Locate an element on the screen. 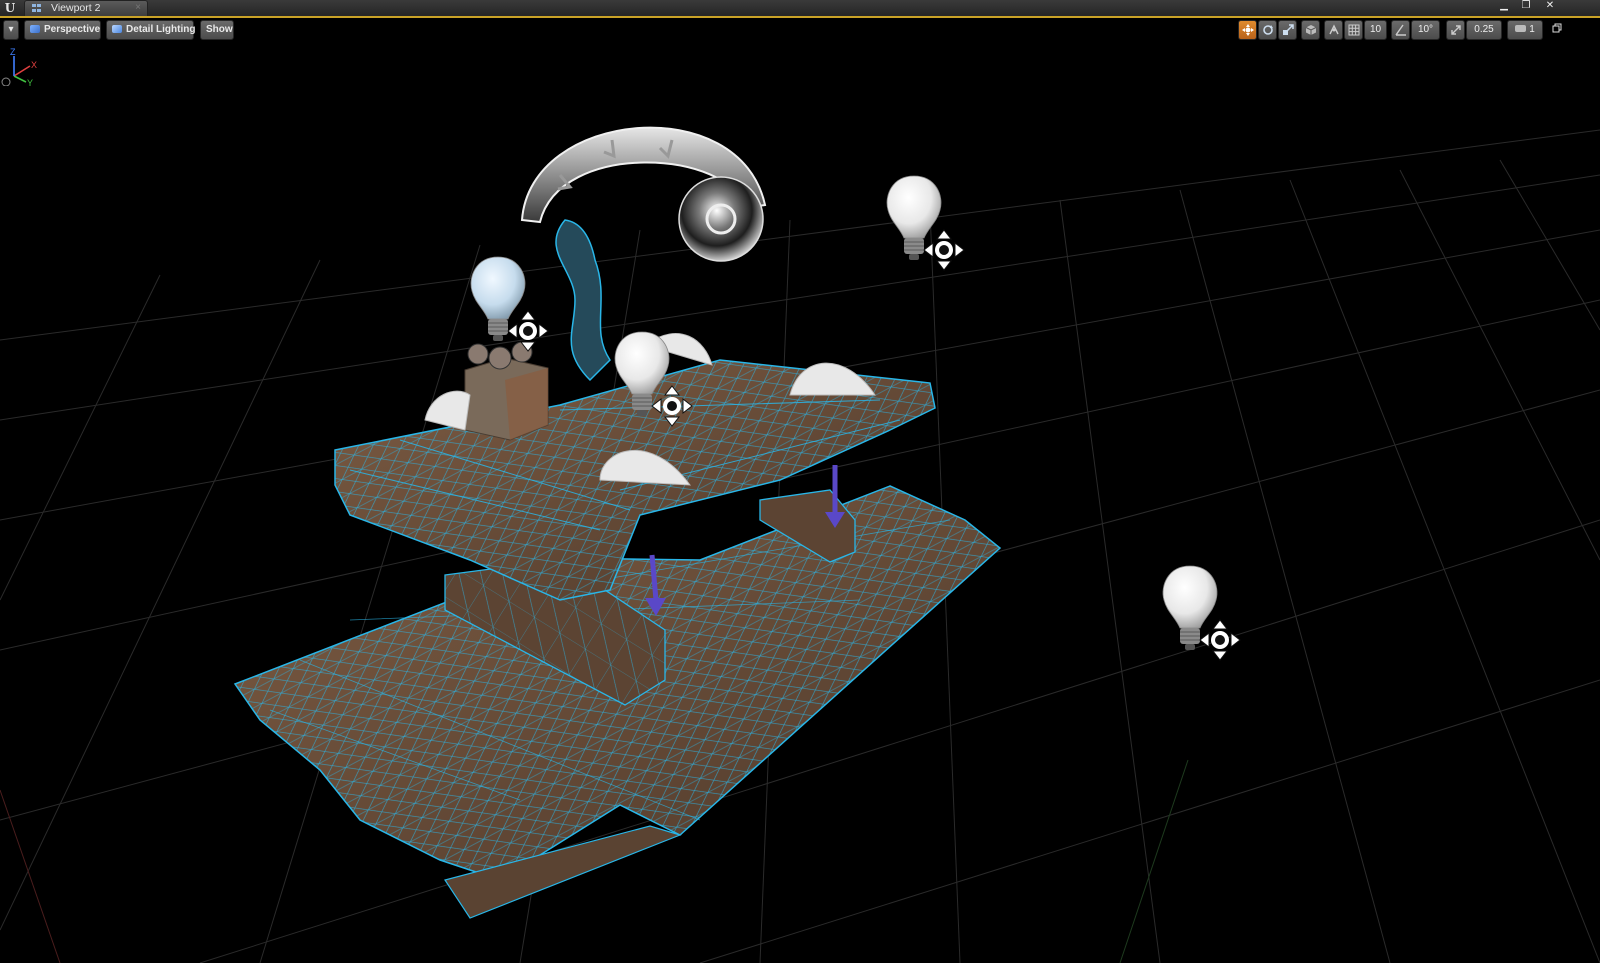 The width and height of the screenshot is (1600, 963). scale-icon is located at coordinates (1288, 29).